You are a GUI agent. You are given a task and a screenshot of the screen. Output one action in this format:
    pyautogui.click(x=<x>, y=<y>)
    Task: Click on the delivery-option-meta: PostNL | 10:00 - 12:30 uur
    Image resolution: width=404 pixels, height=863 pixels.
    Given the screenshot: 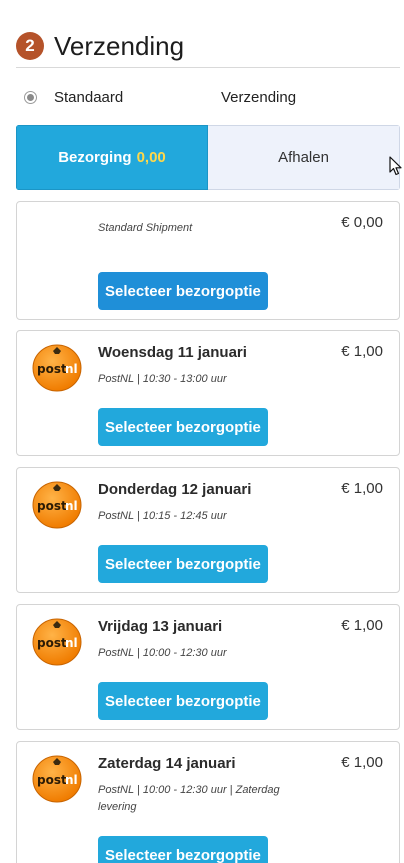 What is the action you would take?
    pyautogui.click(x=162, y=653)
    